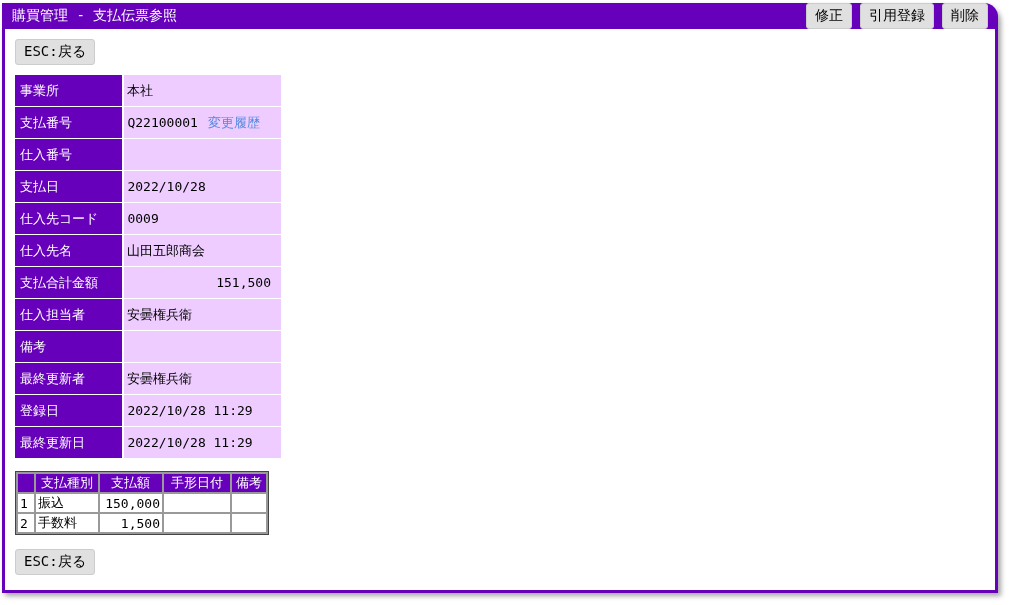 This screenshot has height=605, width=1014. I want to click on field-label: 支払番号, so click(69, 122).